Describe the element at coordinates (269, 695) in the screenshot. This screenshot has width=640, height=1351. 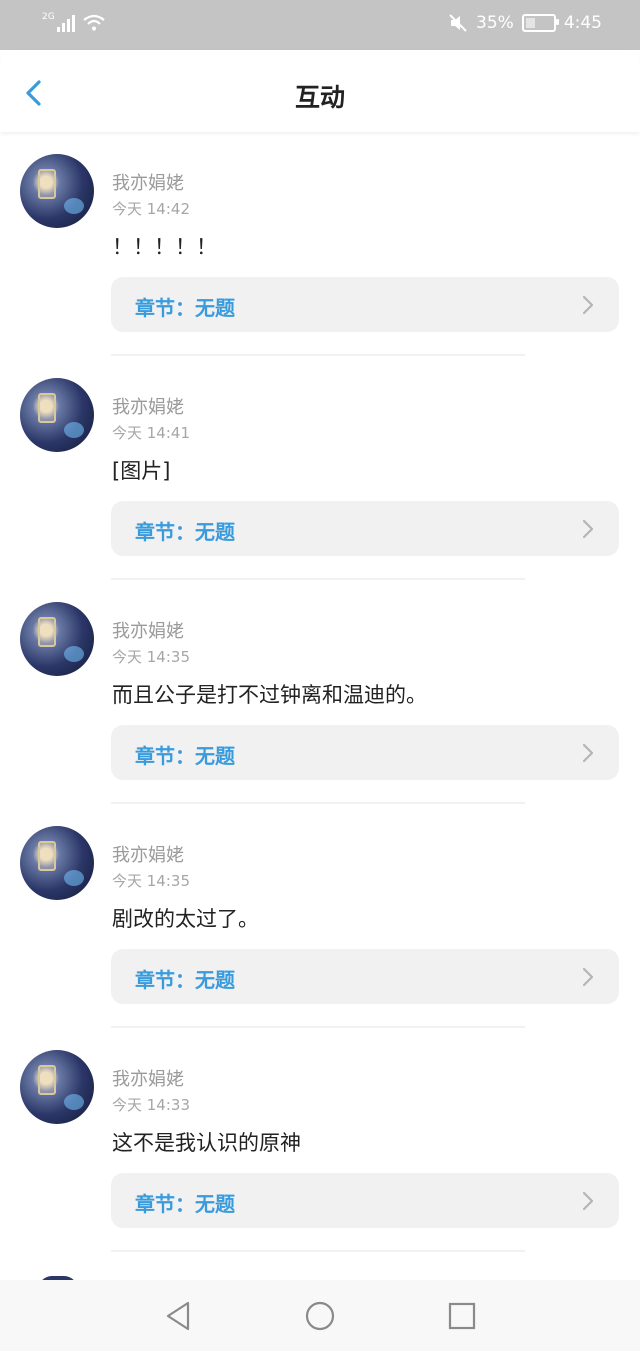
I see `message-content: 而且公子是打不过钟离和温迪的。` at that location.